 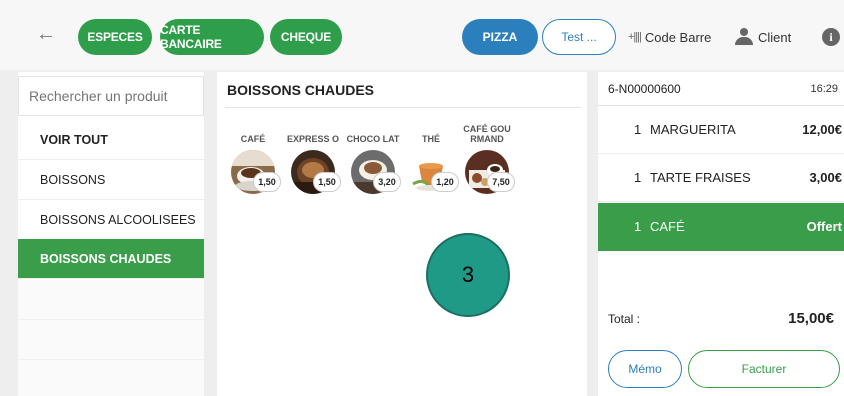 What do you see at coordinates (445, 182) in the screenshot?
I see `price-badge: 1,20` at bounding box center [445, 182].